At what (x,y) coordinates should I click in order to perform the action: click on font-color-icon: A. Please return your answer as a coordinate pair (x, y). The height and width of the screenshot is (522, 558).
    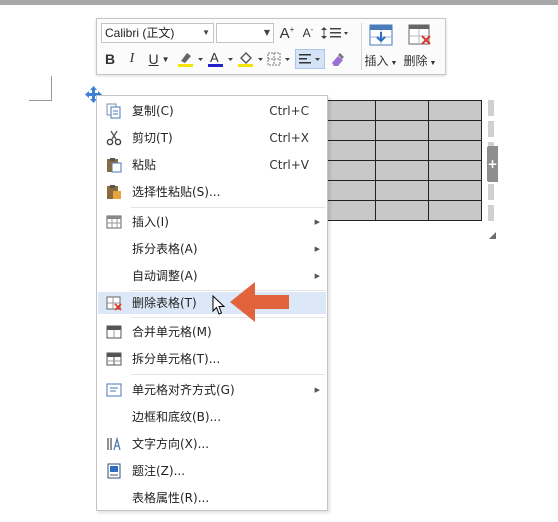
    Looking at the image, I should click on (220, 58).